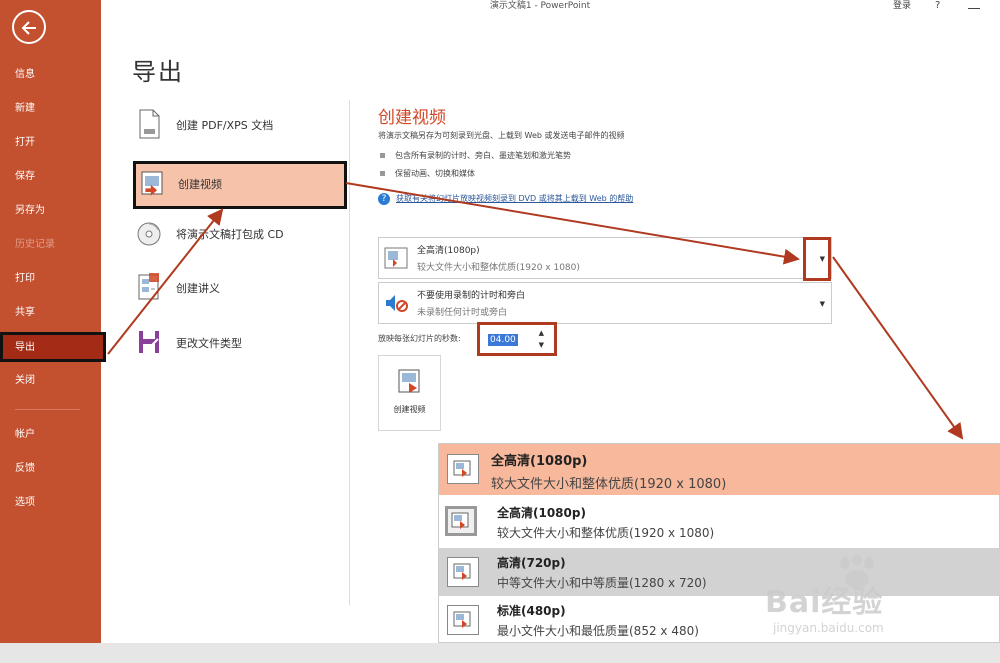 This screenshot has height=663, width=1000. Describe the element at coordinates (471, 296) in the screenshot. I see `timing-title: 不要使用录制的计时和旁白` at that location.